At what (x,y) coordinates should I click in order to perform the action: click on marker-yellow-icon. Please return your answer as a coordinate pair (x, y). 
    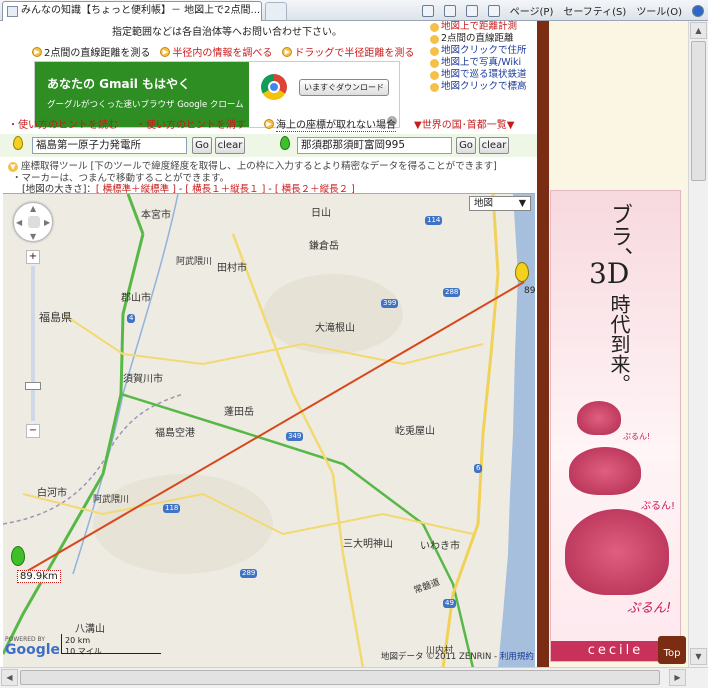
    Looking at the image, I should click on (18, 143).